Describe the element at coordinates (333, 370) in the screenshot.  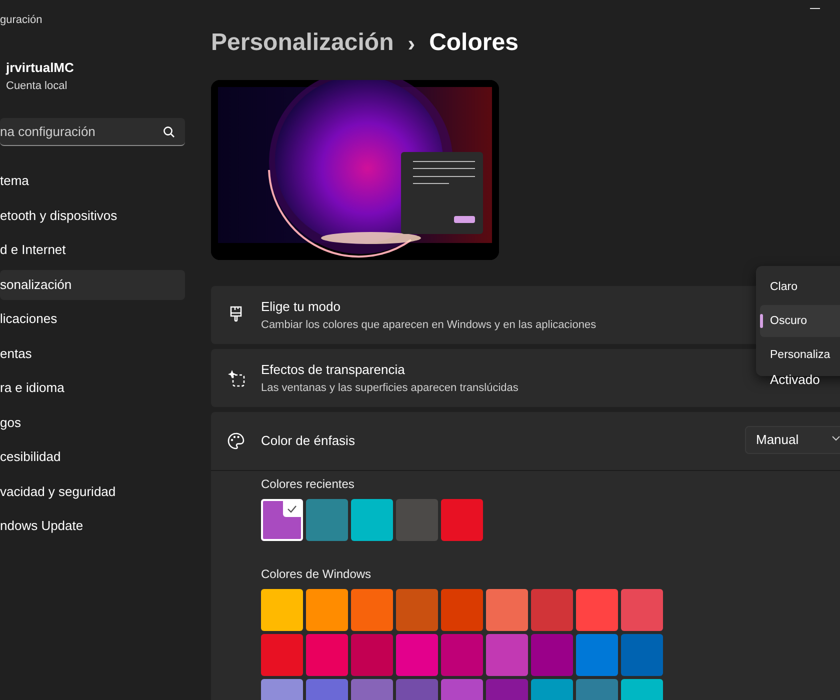
I see `setting-title: Efectos de transparencia` at that location.